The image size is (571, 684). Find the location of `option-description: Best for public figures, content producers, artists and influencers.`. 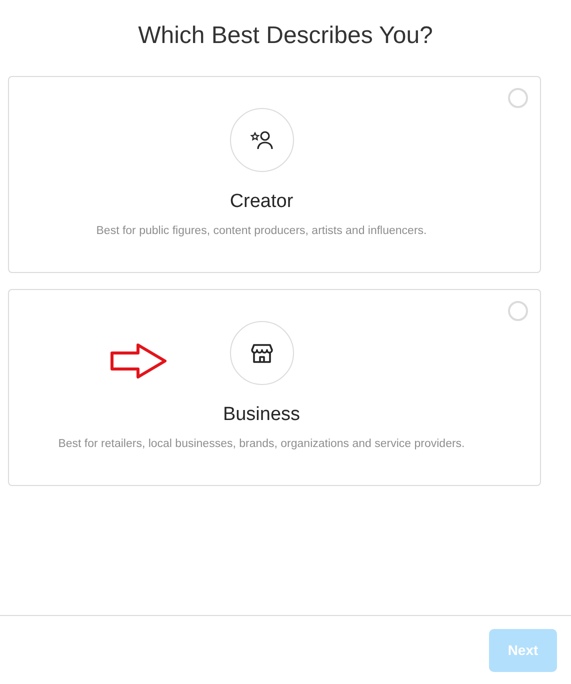

option-description: Best for public figures, content producers, artists and influencers. is located at coordinates (261, 231).